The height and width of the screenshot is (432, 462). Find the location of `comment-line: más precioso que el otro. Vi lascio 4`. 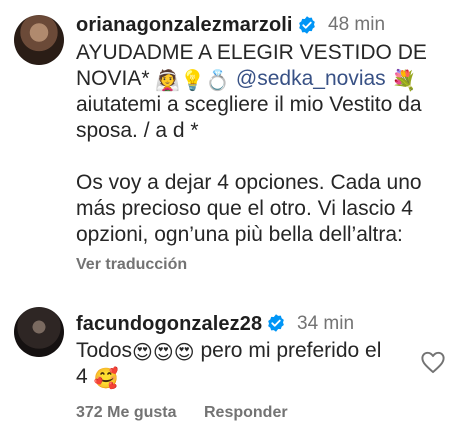

comment-line: más precioso que el otro. Vi lascio 4 is located at coordinates (251, 209).